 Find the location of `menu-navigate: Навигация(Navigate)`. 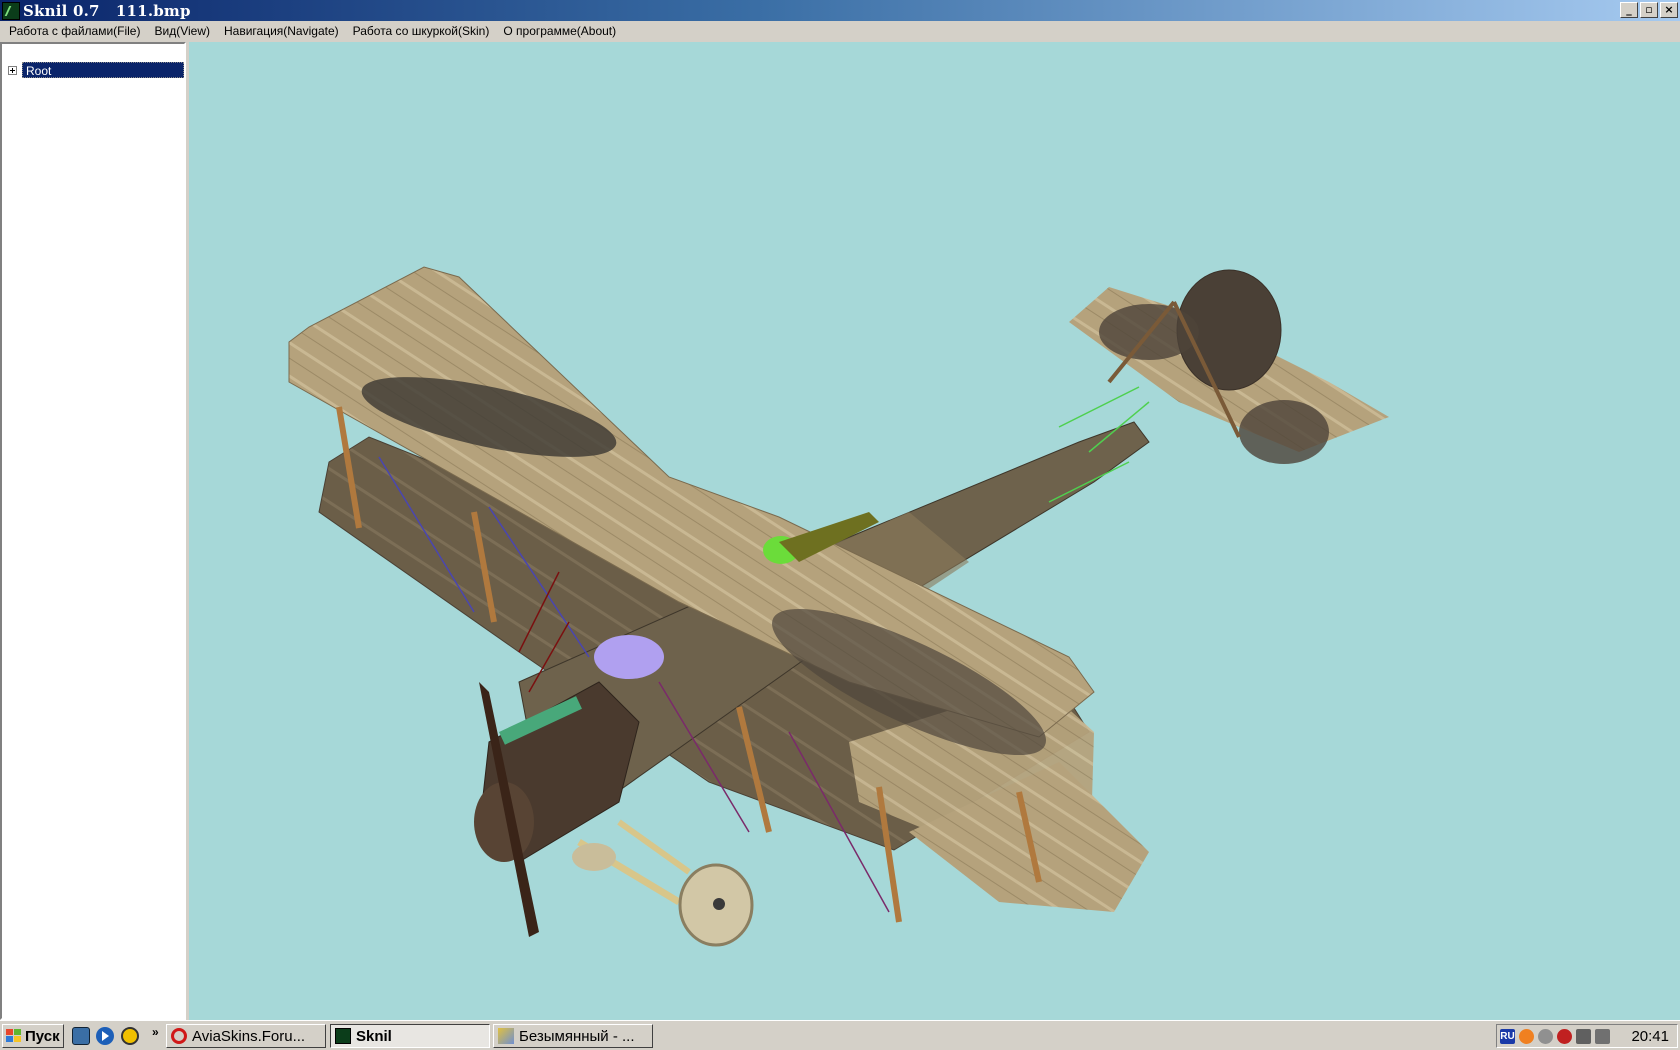

menu-navigate: Навигация(Navigate) is located at coordinates (281, 31).